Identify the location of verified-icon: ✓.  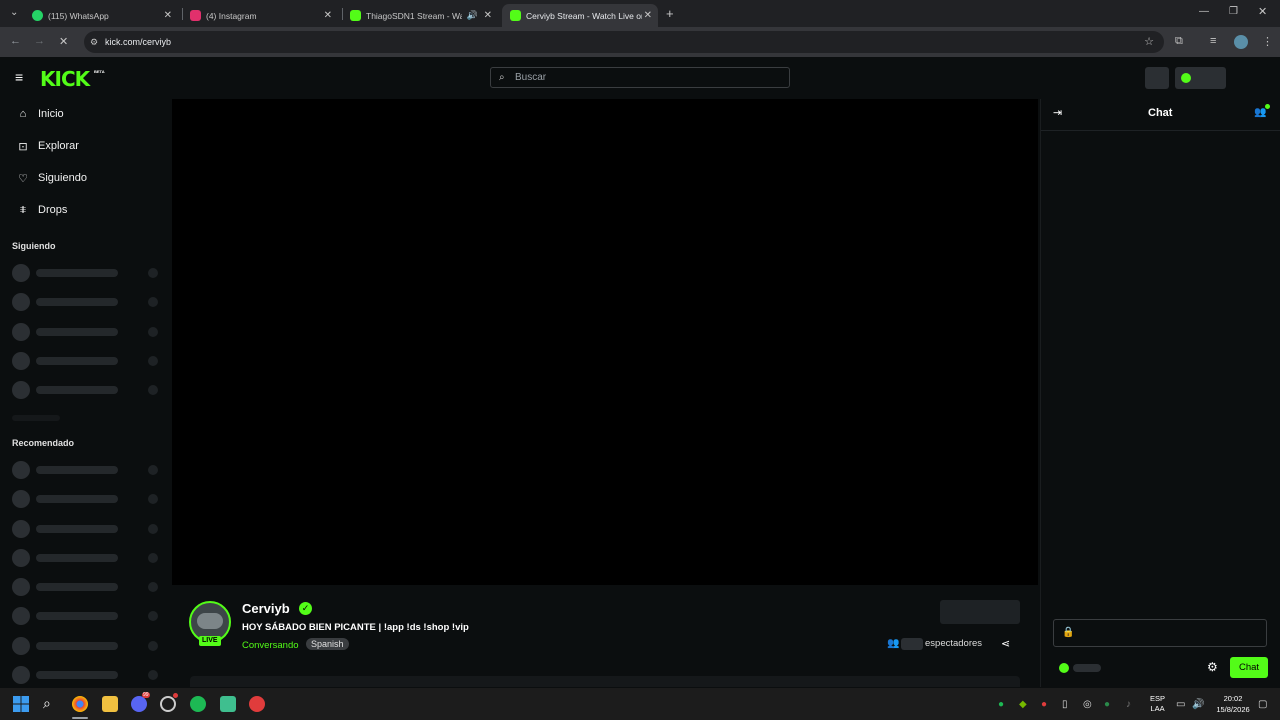
(305, 608).